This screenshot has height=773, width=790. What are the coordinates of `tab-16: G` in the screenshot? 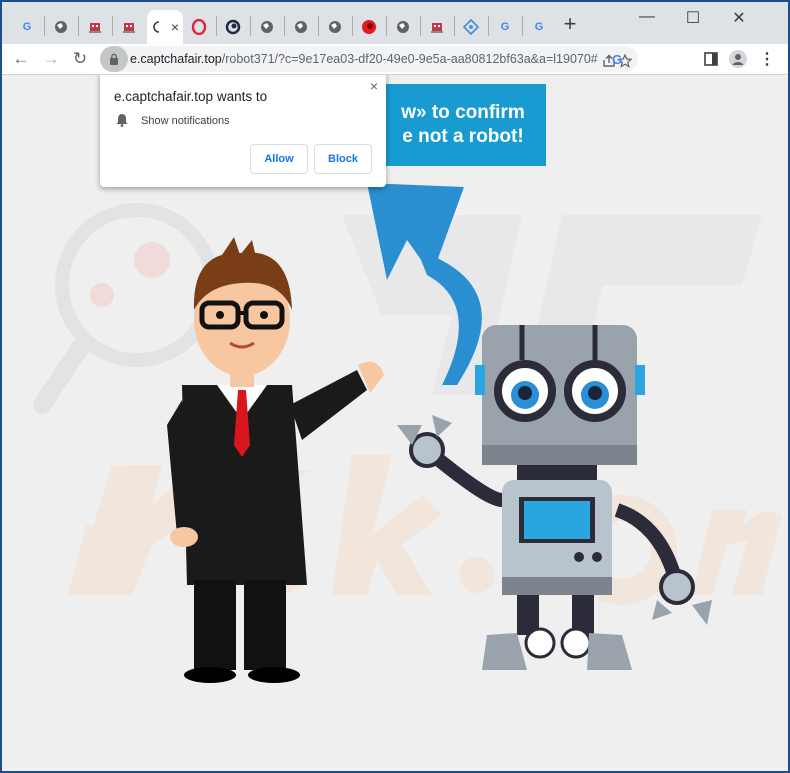 It's located at (539, 27).